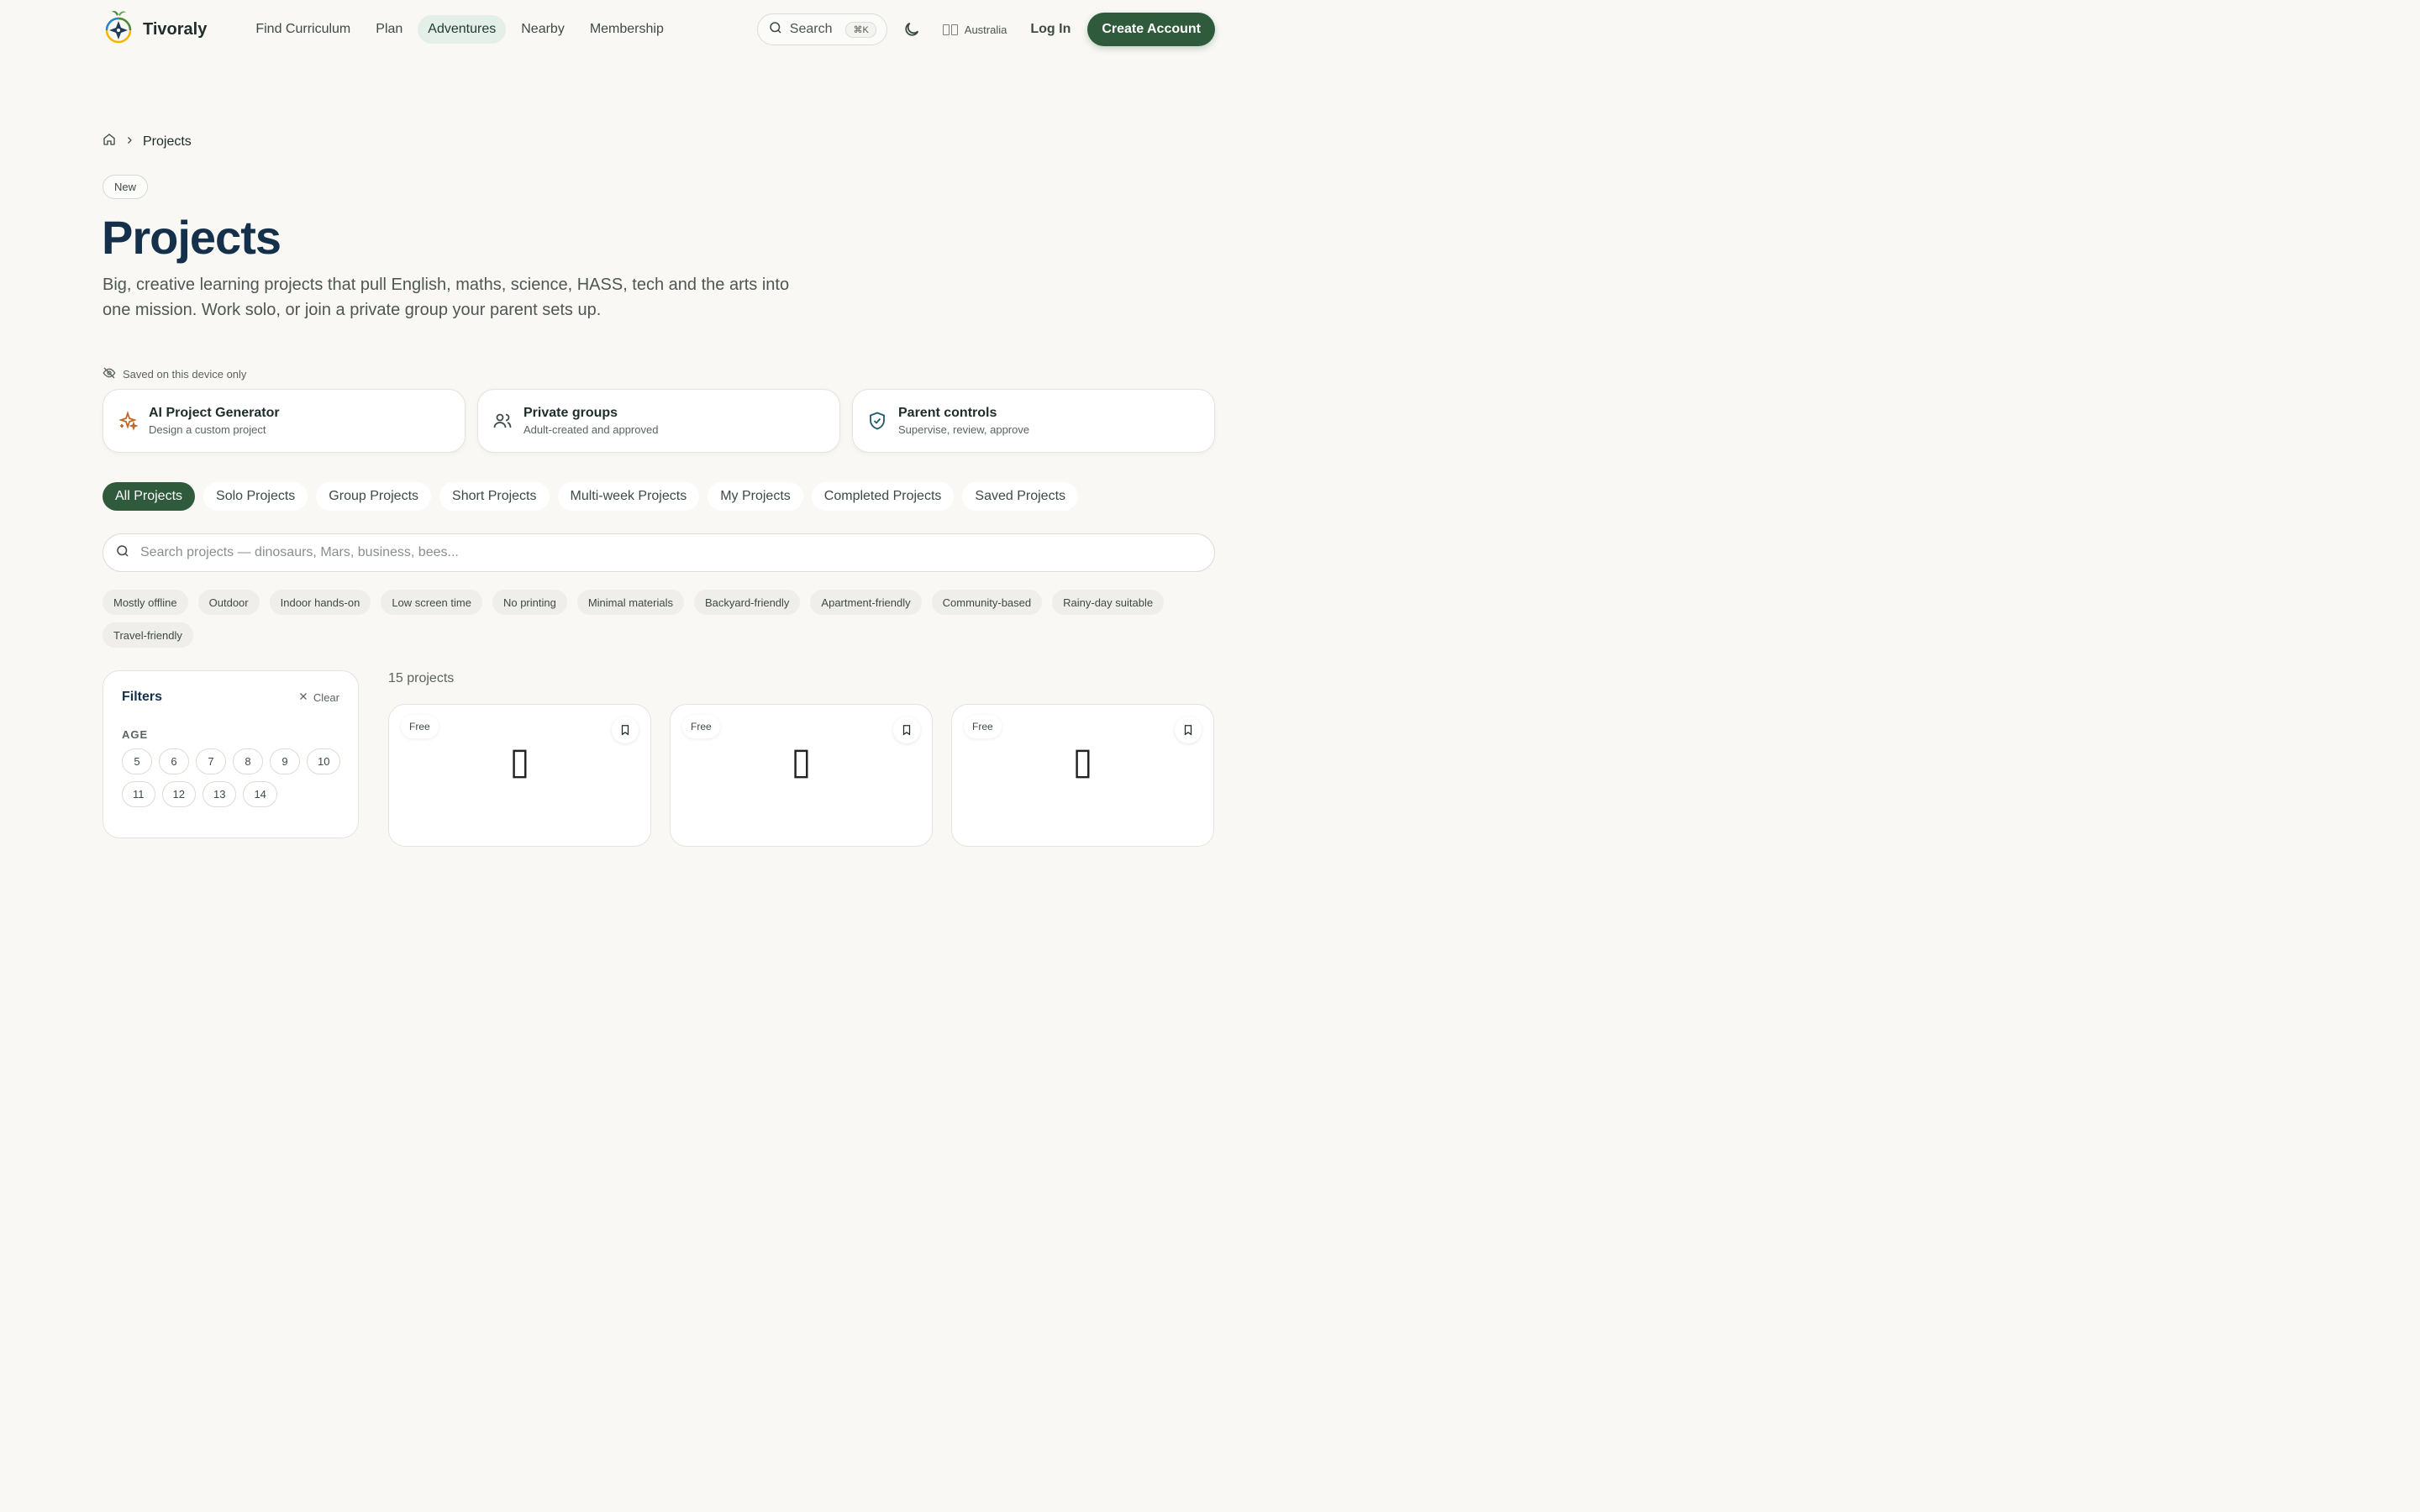  I want to click on results-count: 15 projects, so click(421, 678).